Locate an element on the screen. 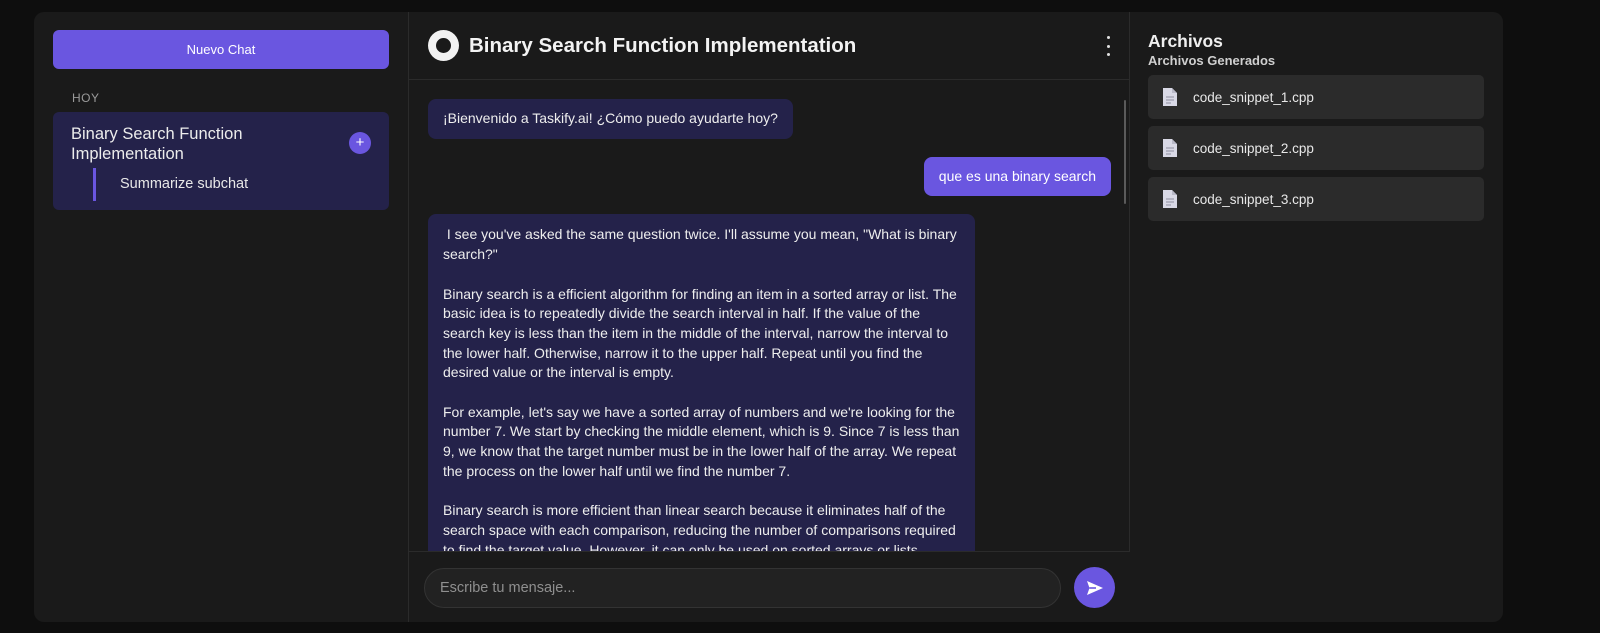 This screenshot has height=633, width=1600. send-button is located at coordinates (1094, 587).